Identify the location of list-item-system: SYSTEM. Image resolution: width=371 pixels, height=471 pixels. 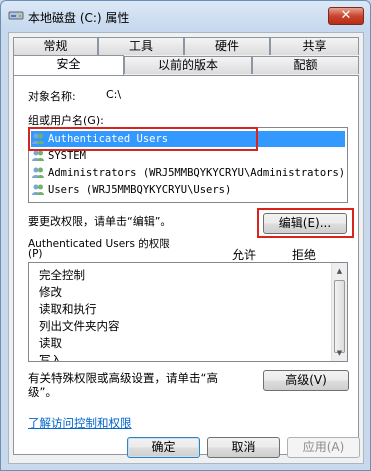
(58, 156).